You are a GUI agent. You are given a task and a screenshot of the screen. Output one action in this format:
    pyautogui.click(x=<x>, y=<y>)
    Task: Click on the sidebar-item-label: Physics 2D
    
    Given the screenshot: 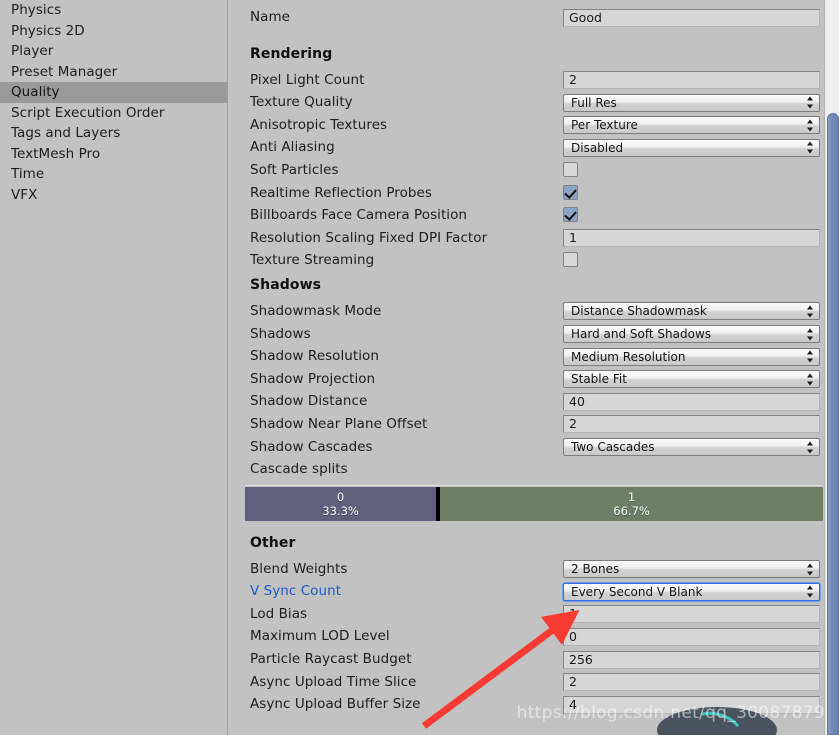 What is the action you would take?
    pyautogui.click(x=48, y=30)
    